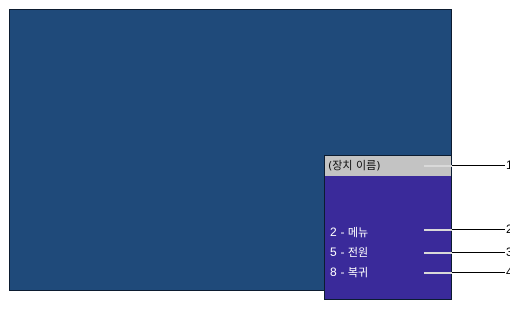 This screenshot has height=317, width=510. What do you see at coordinates (438, 273) in the screenshot?
I see `pointer-dash-return` at bounding box center [438, 273].